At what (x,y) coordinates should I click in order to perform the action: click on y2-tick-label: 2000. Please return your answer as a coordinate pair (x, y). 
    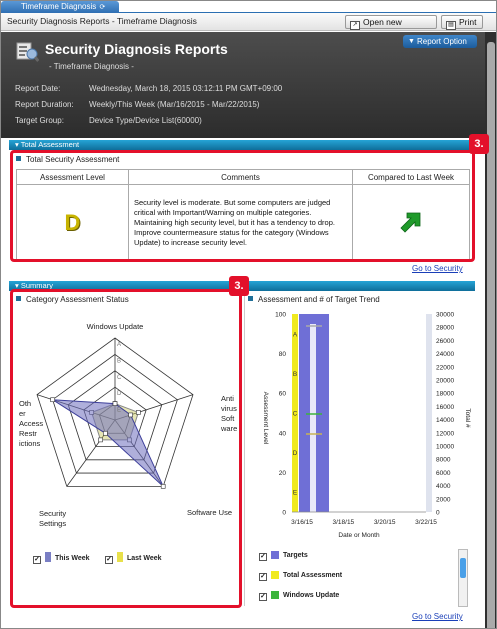
    Looking at the image, I should click on (443, 499).